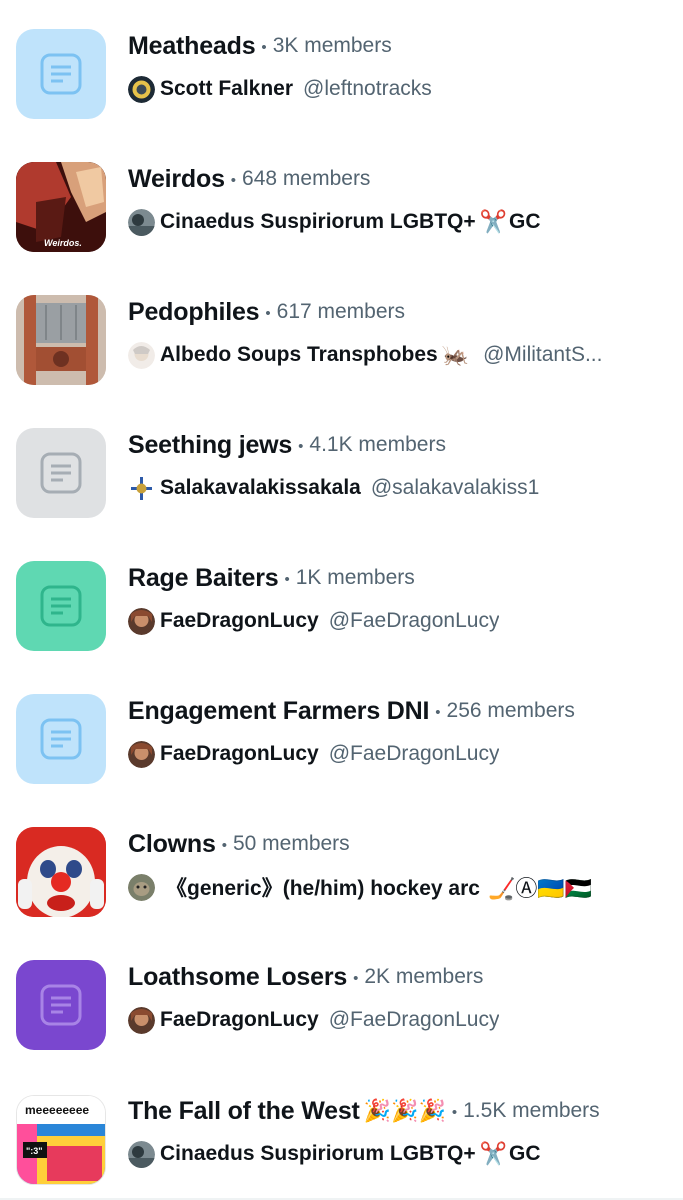 This screenshot has width=683, height=1200. What do you see at coordinates (244, 1111) in the screenshot?
I see `community-name: The Fall of the West` at bounding box center [244, 1111].